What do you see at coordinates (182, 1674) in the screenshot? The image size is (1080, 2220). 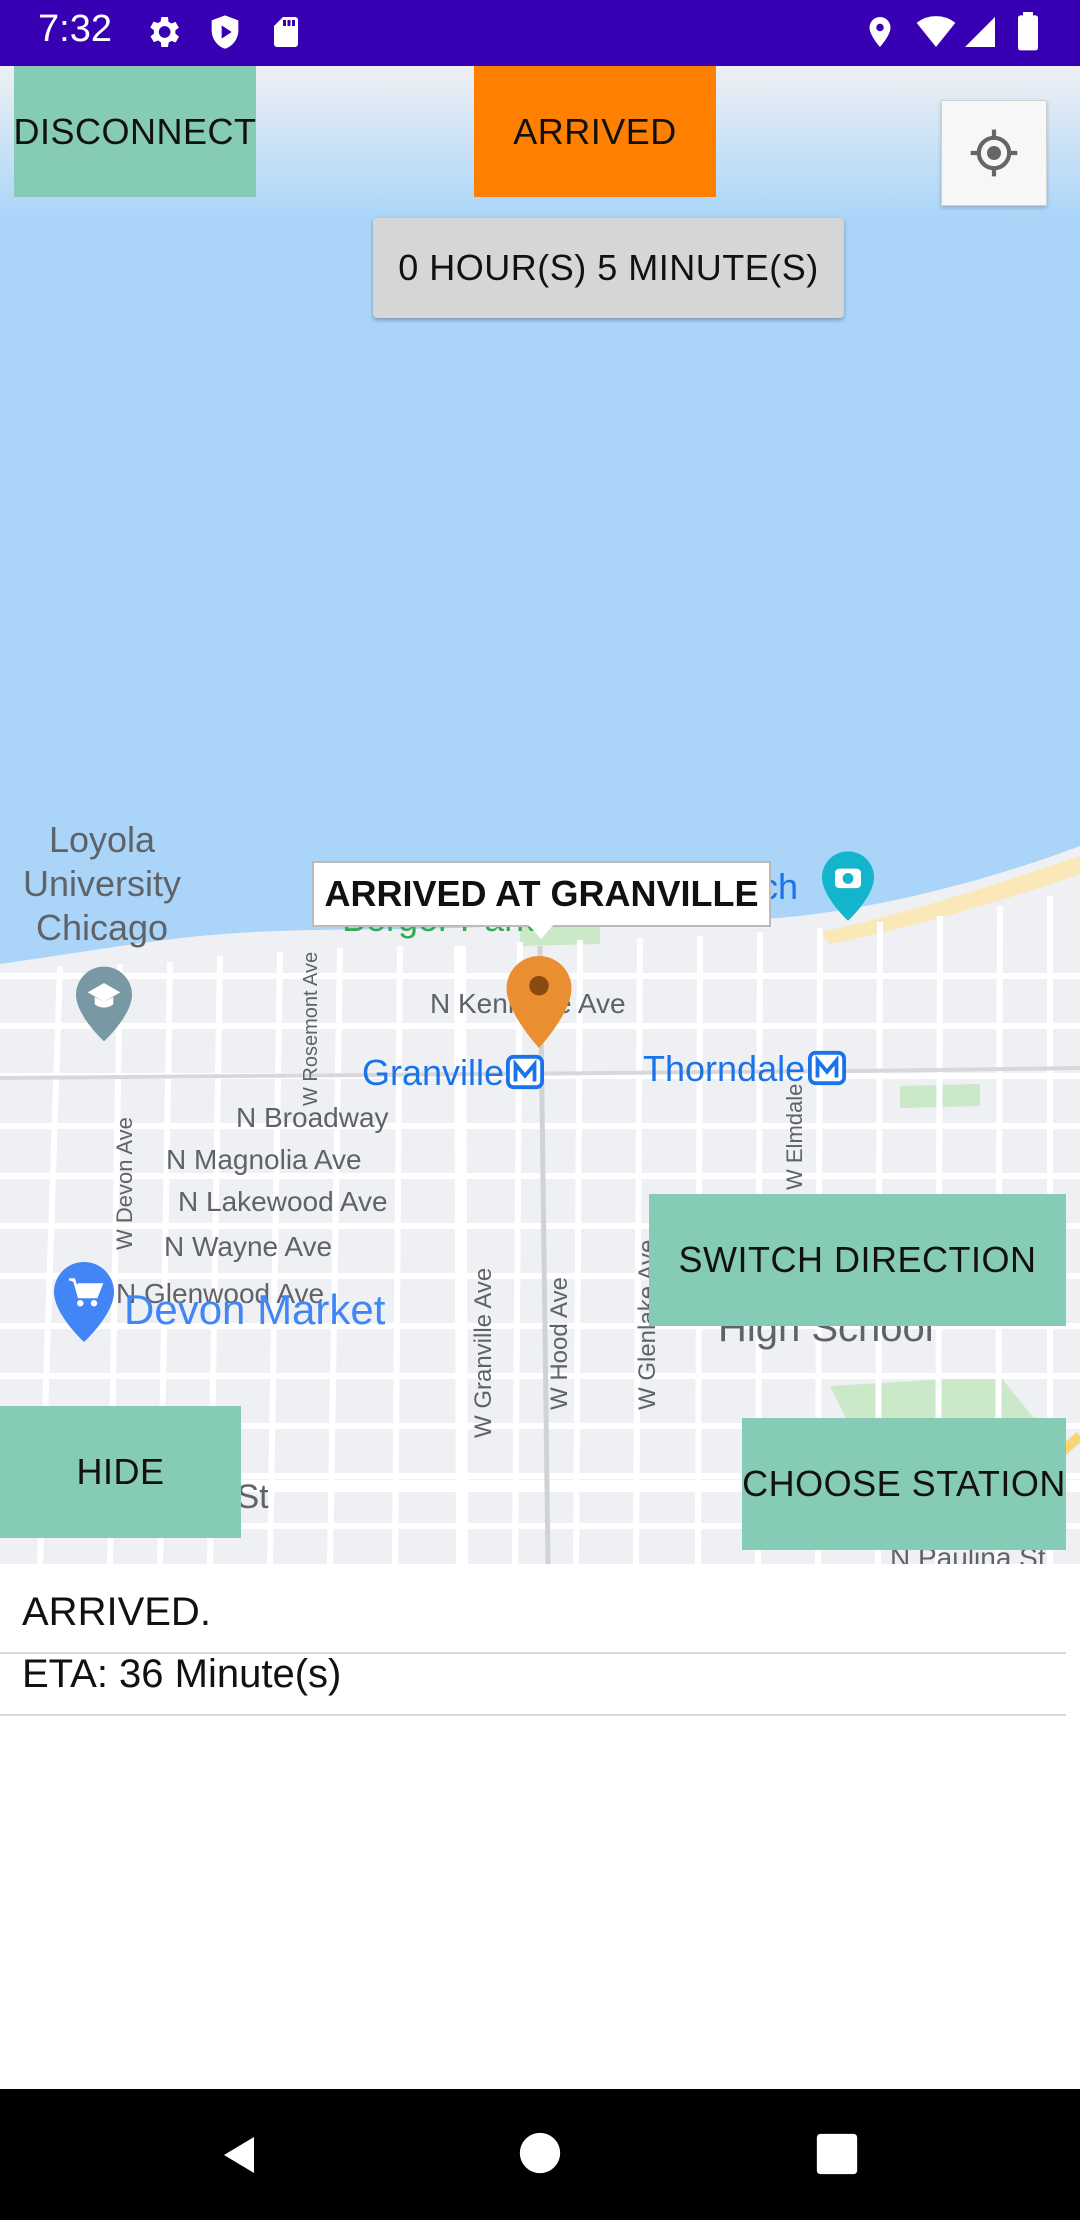 I see `eta-text: ETA: 36 Minute(s)` at bounding box center [182, 1674].